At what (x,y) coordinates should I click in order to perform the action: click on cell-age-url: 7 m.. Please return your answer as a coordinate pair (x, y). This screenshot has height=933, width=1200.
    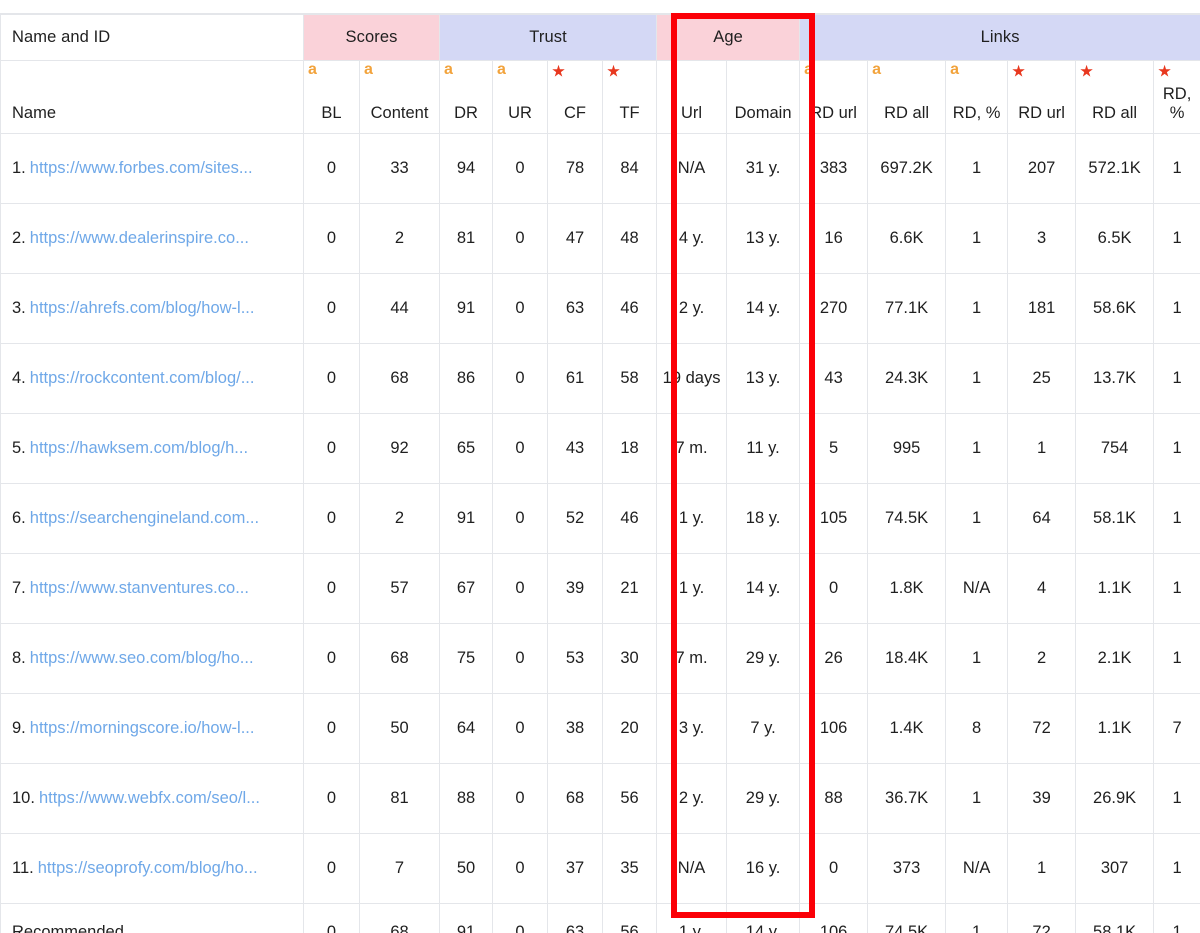
    Looking at the image, I should click on (692, 448).